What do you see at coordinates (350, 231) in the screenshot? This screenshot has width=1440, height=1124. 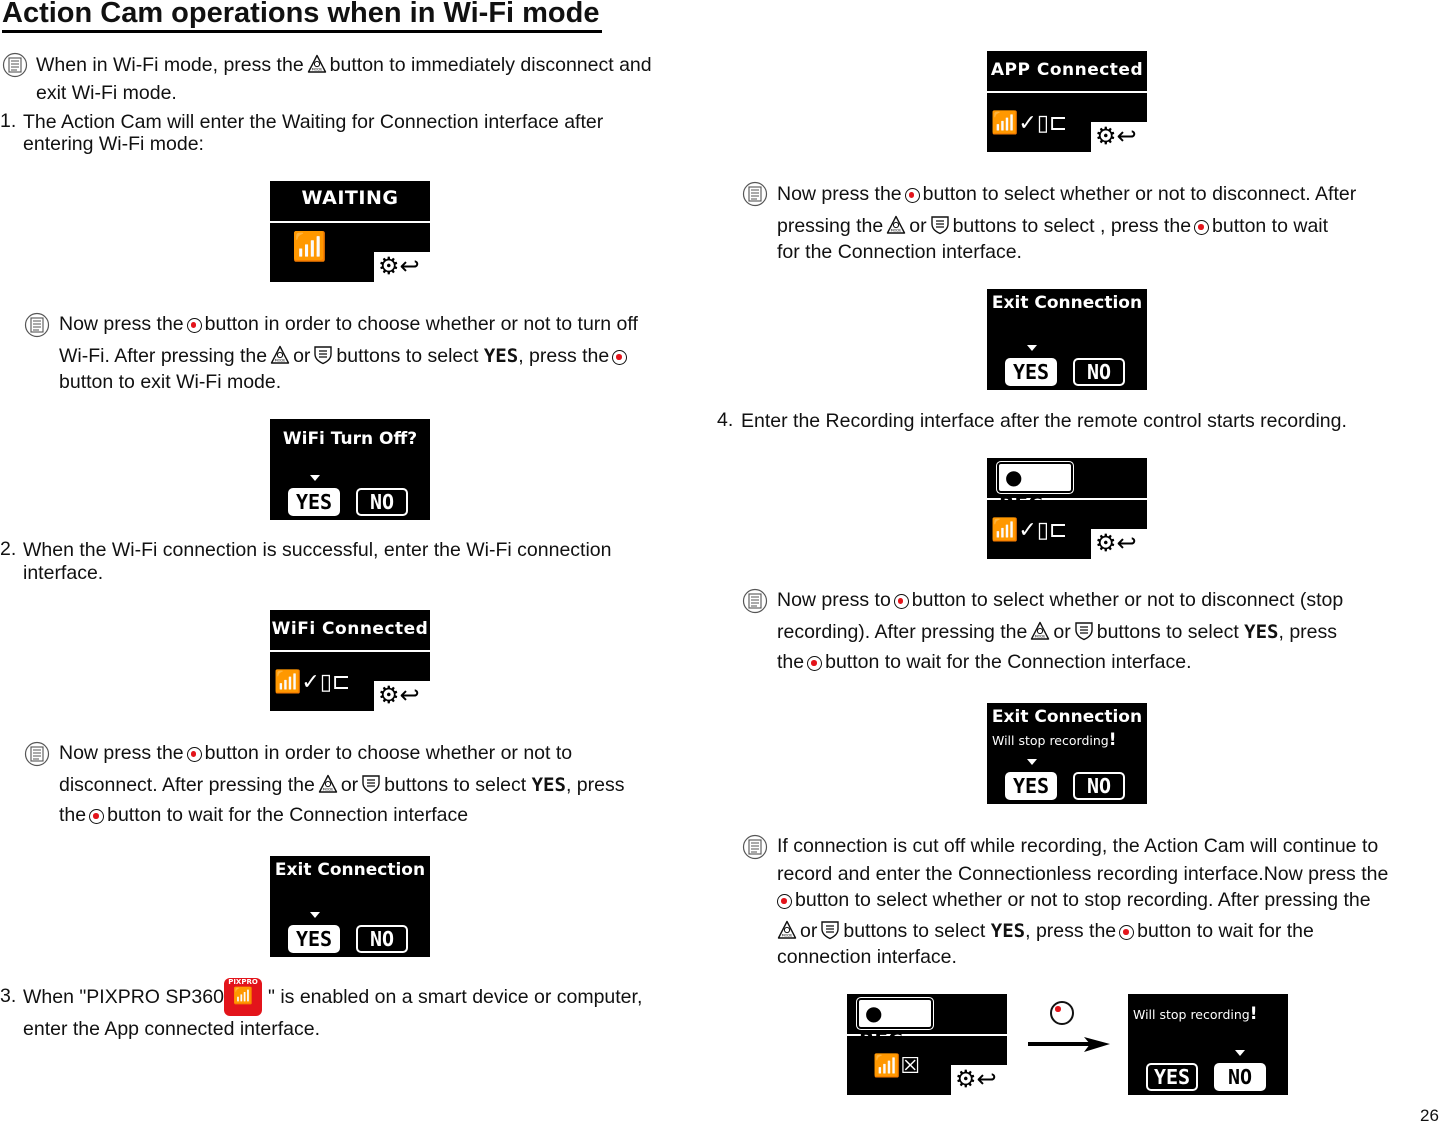 I see `screen-waiting: WAITING 📶 ⚙↩` at bounding box center [350, 231].